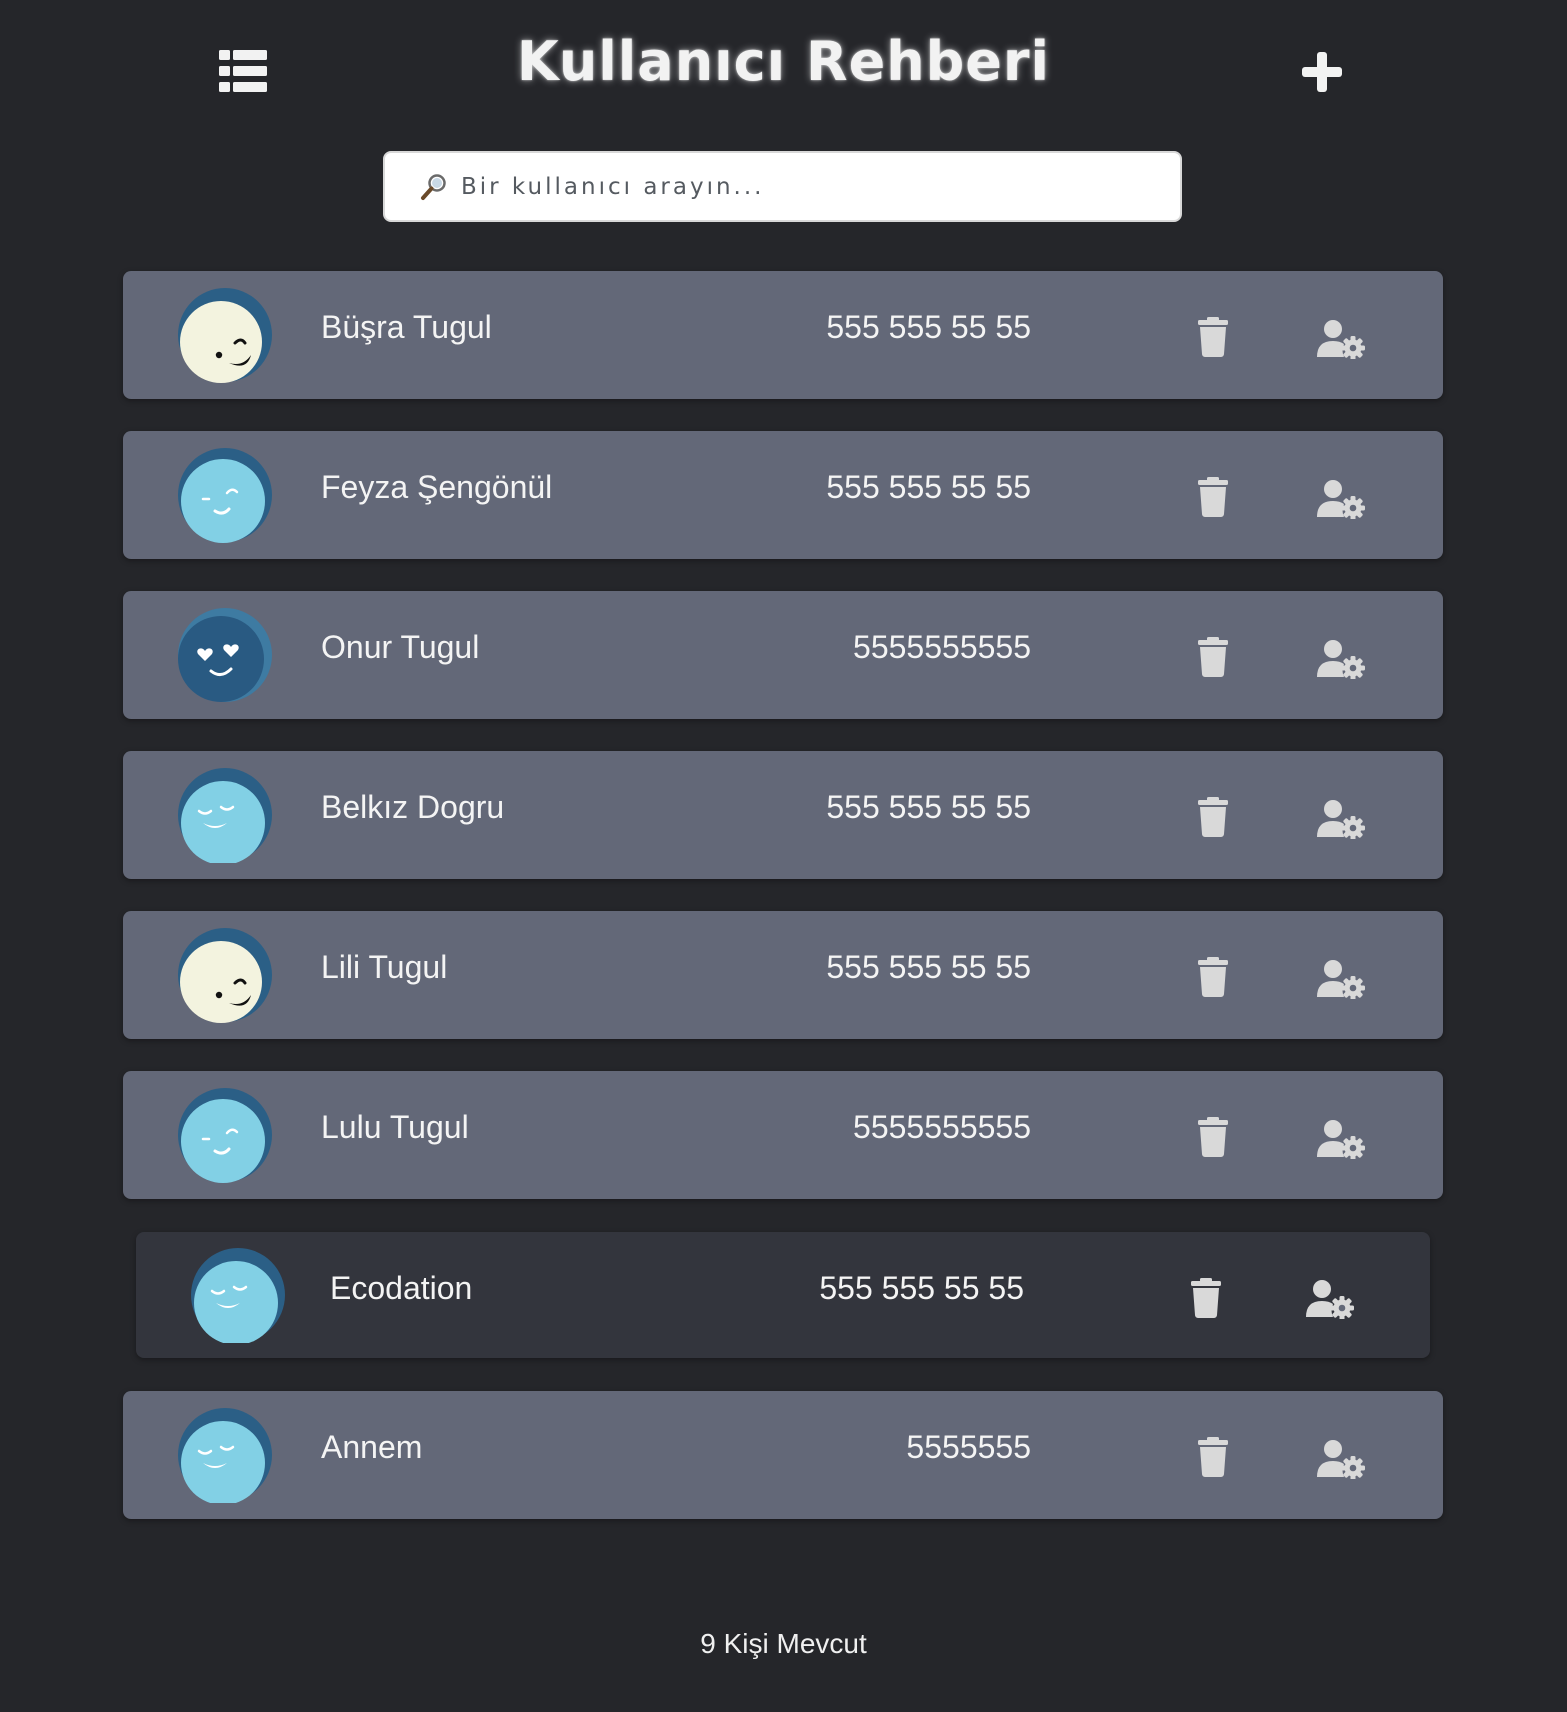 Image resolution: width=1567 pixels, height=1712 pixels. Describe the element at coordinates (406, 327) in the screenshot. I see `contact-name: Büşra Tugul` at that location.